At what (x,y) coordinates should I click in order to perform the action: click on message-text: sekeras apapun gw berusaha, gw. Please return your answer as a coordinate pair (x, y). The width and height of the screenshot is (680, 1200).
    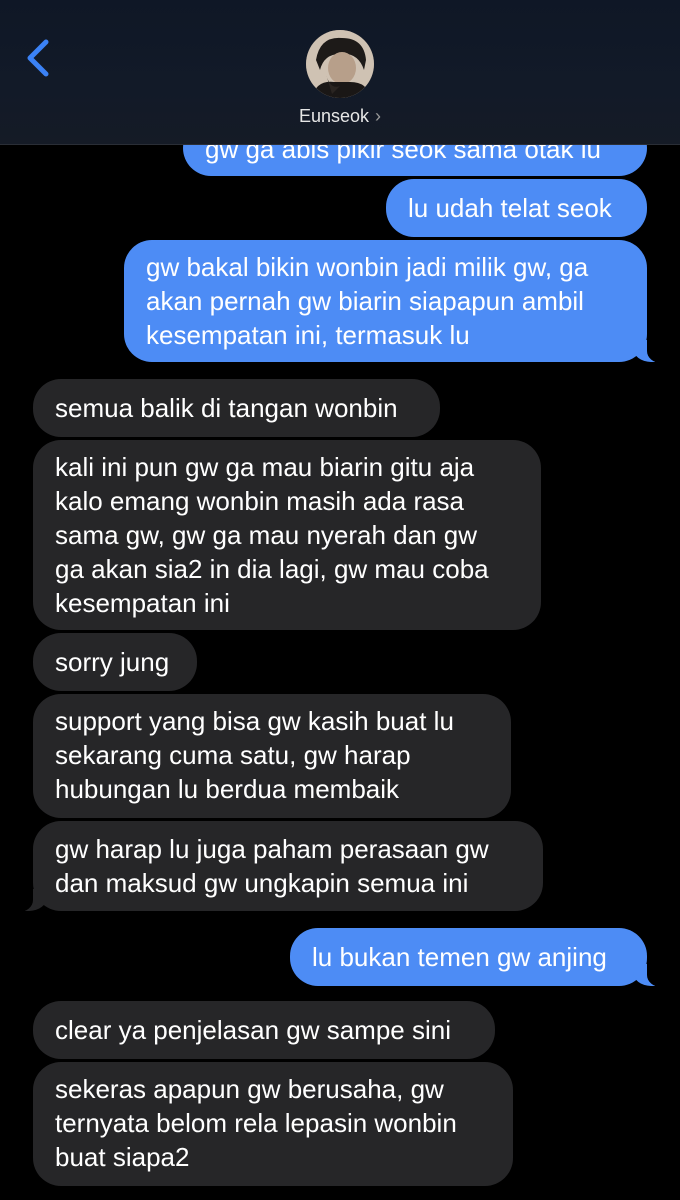
    Looking at the image, I should click on (249, 1089).